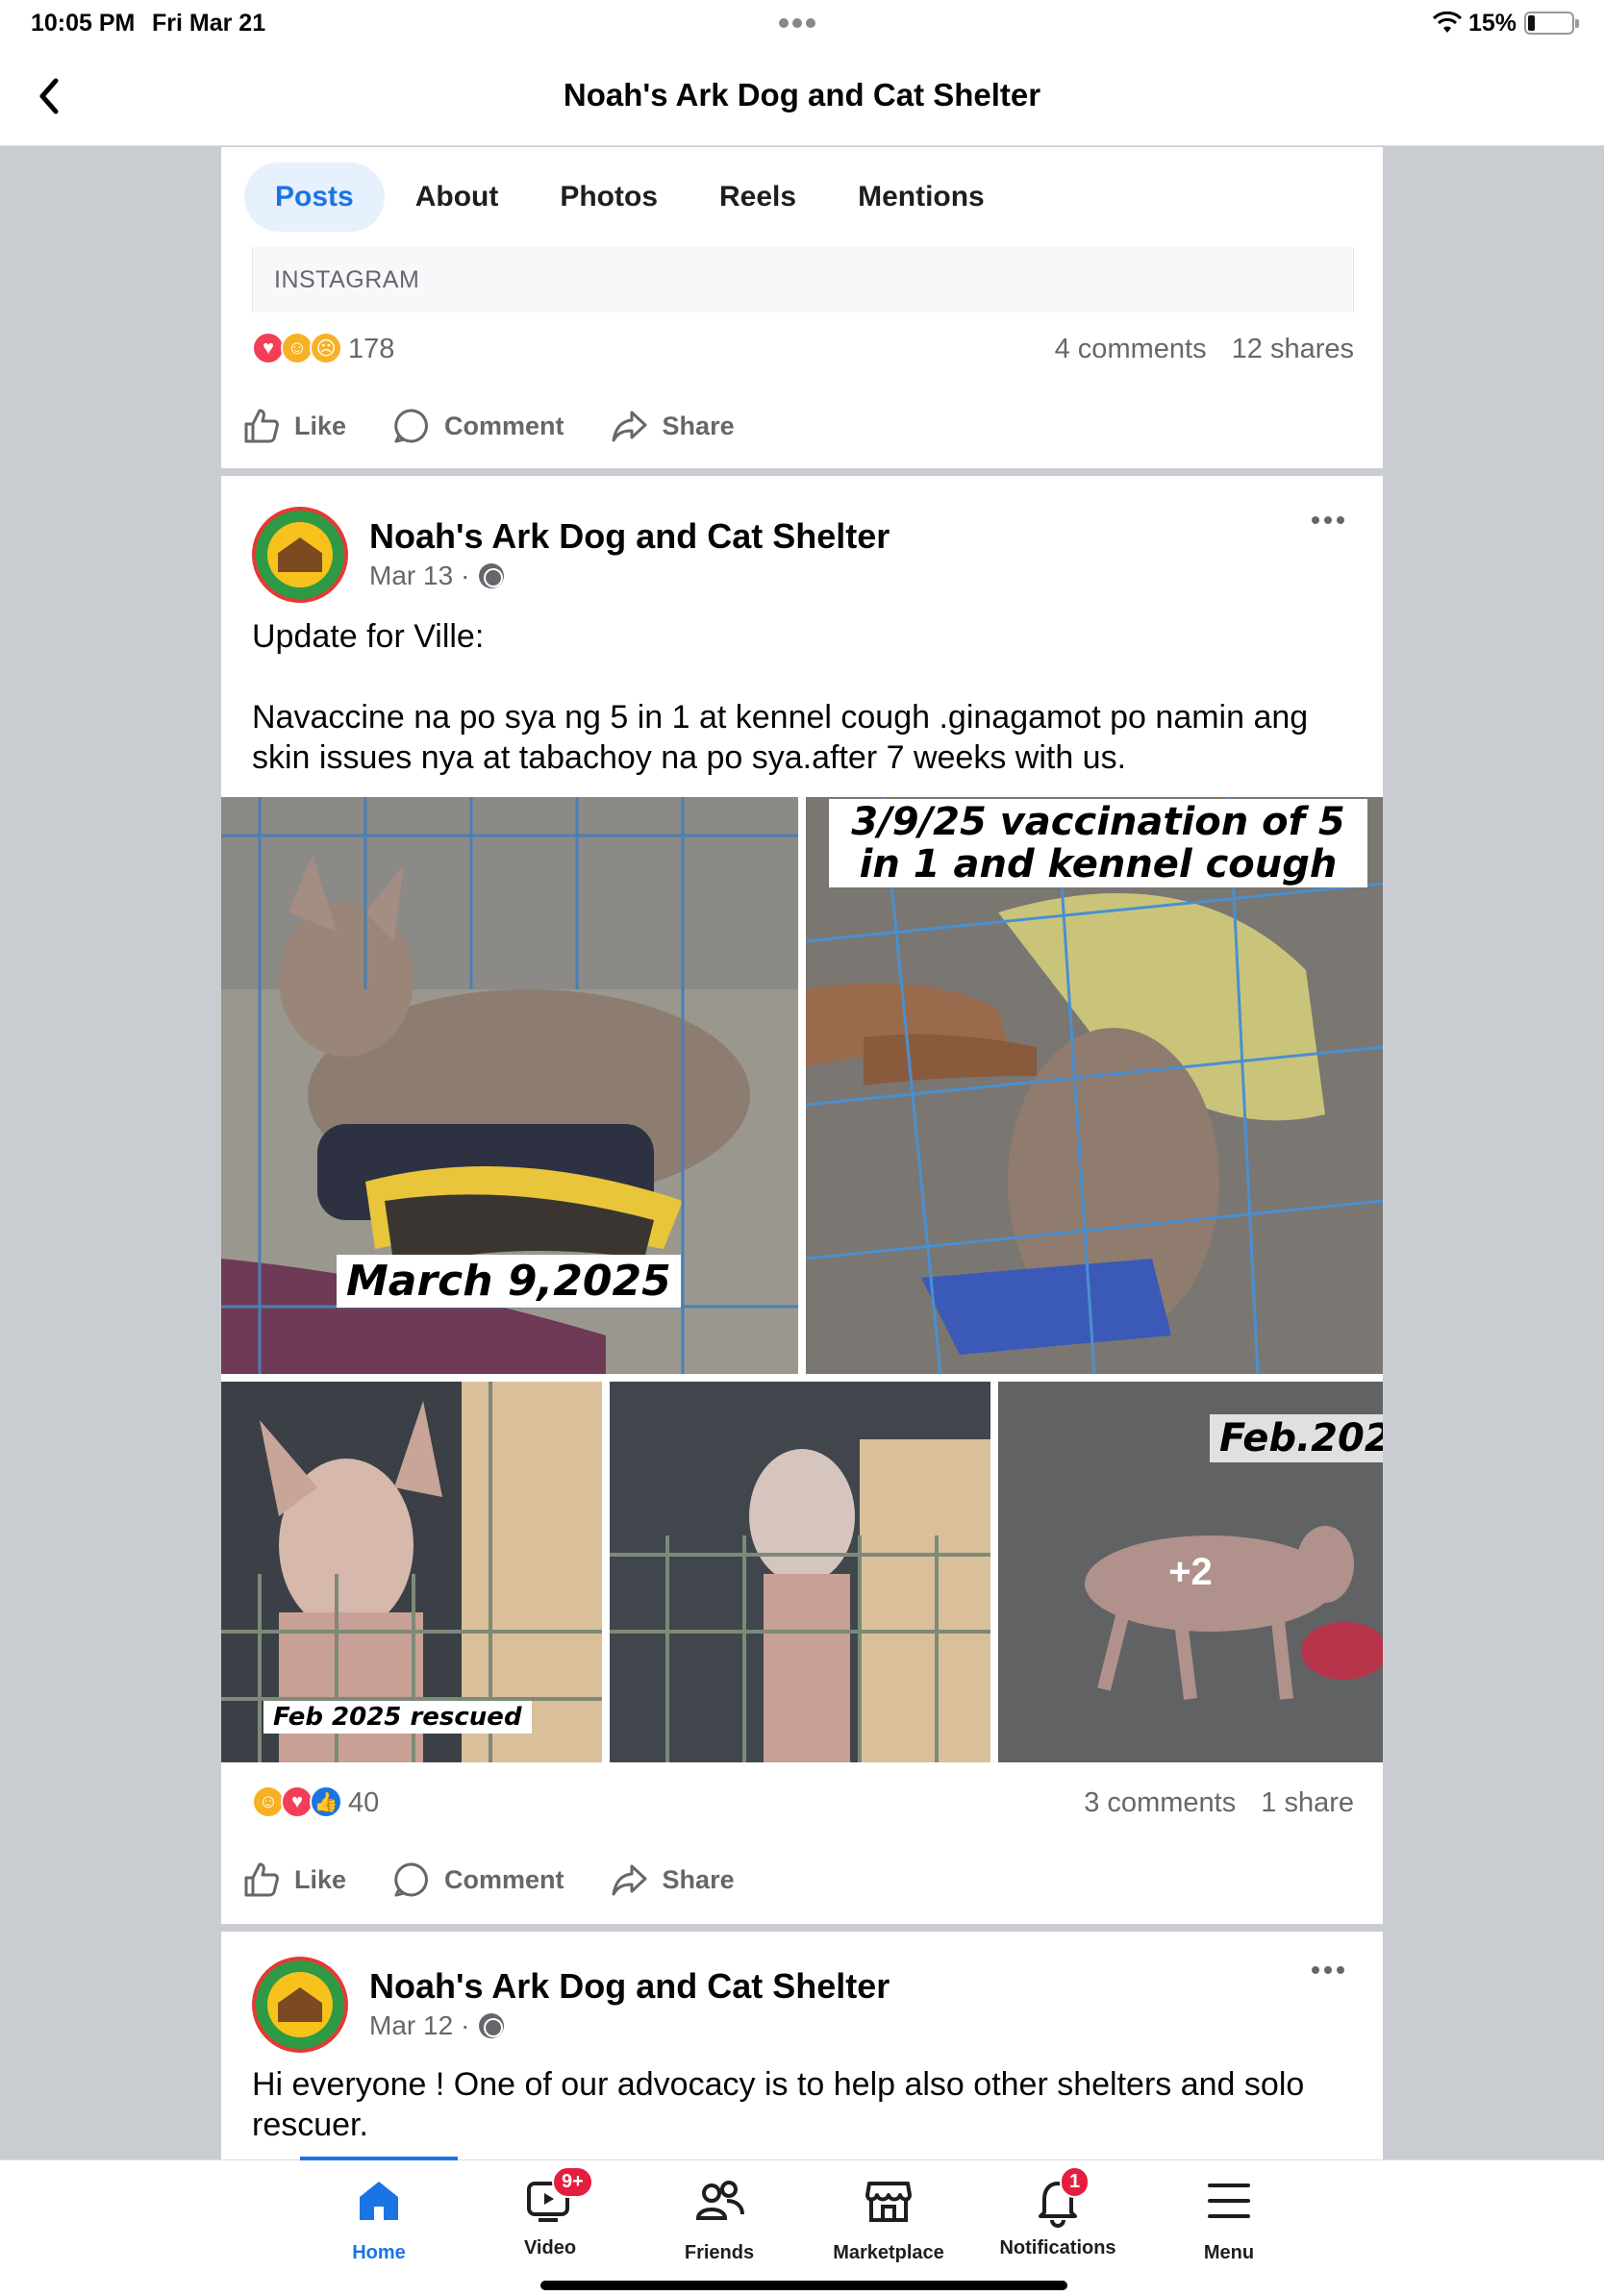 The image size is (1604, 2296). I want to click on multitasking-dots-icon, so click(802, 21).